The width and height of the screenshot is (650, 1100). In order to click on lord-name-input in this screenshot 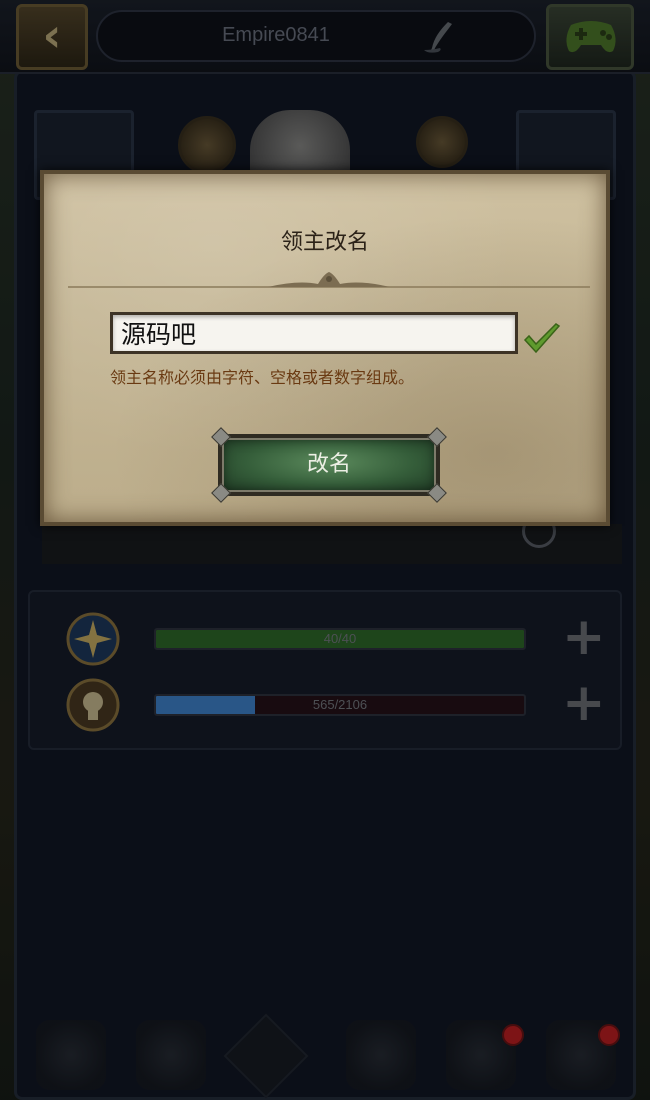, I will do `click(314, 333)`.